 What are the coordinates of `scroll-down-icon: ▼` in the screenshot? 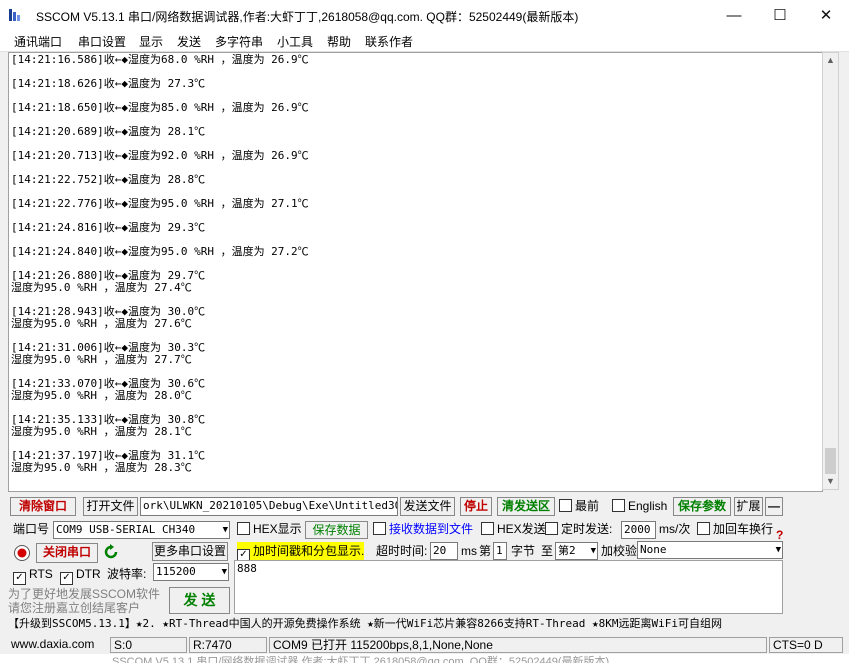 It's located at (830, 481).